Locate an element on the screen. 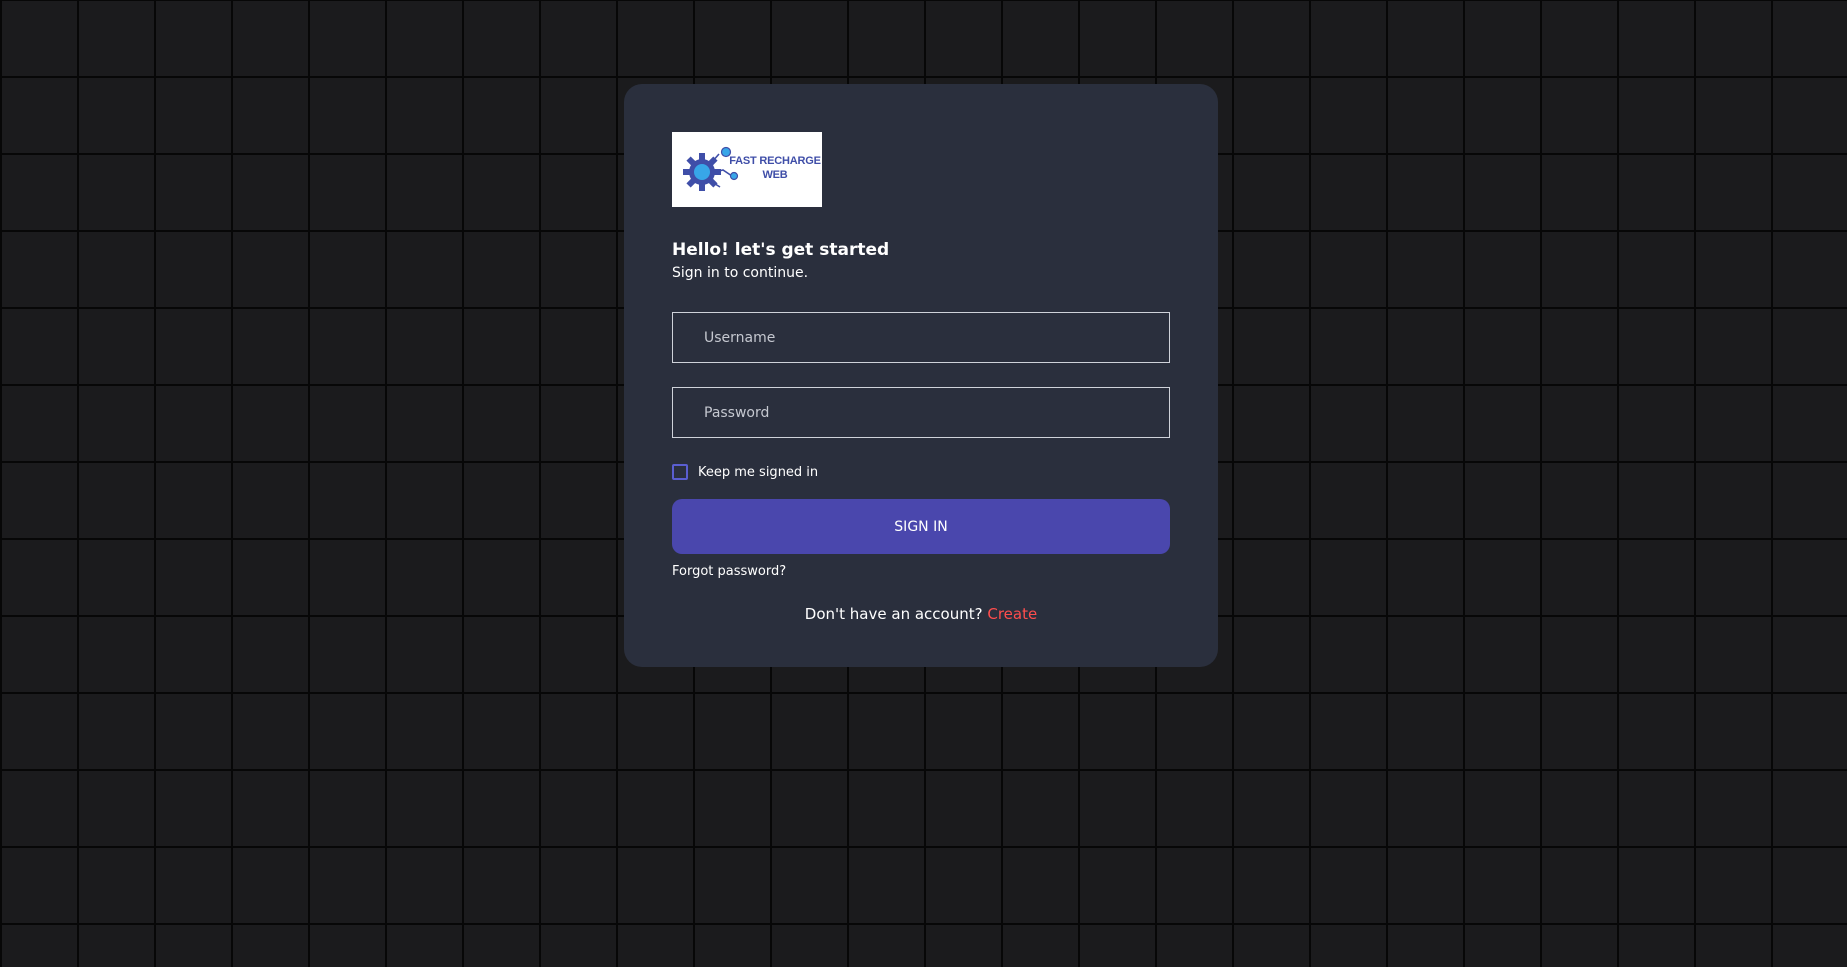 The width and height of the screenshot is (1847, 967). create-account-prompt: Don't have an account? Create is located at coordinates (921, 614).